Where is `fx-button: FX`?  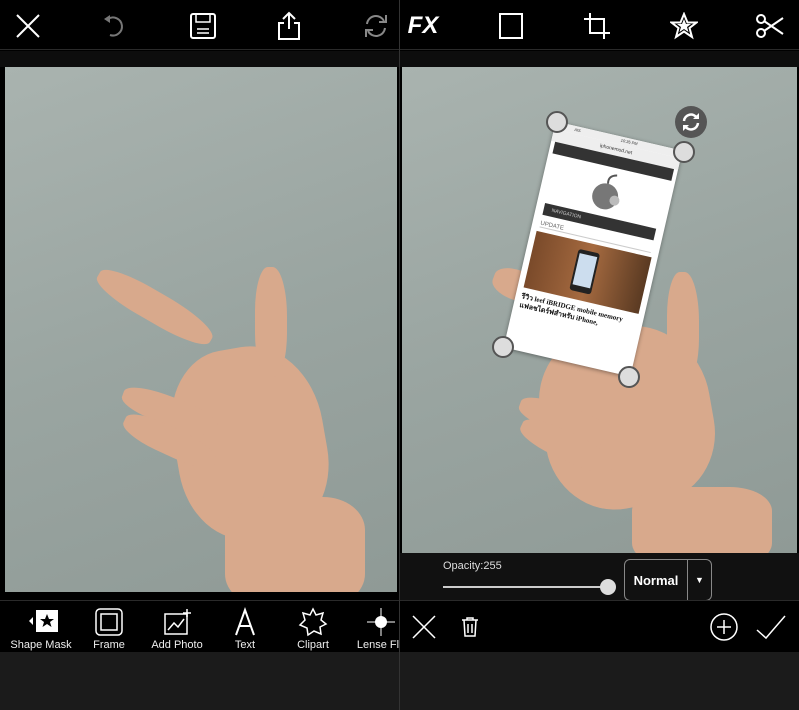 fx-button: FX is located at coordinates (423, 26).